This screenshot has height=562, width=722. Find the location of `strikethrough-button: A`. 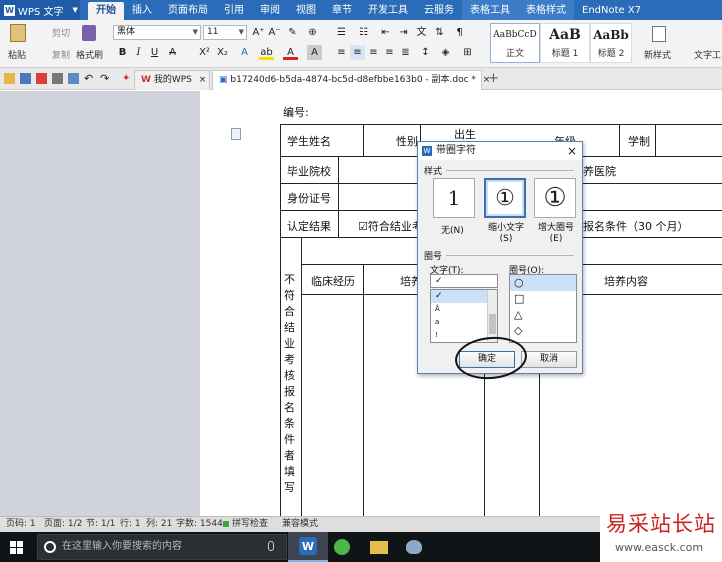

strikethrough-button: A is located at coordinates (172, 52).